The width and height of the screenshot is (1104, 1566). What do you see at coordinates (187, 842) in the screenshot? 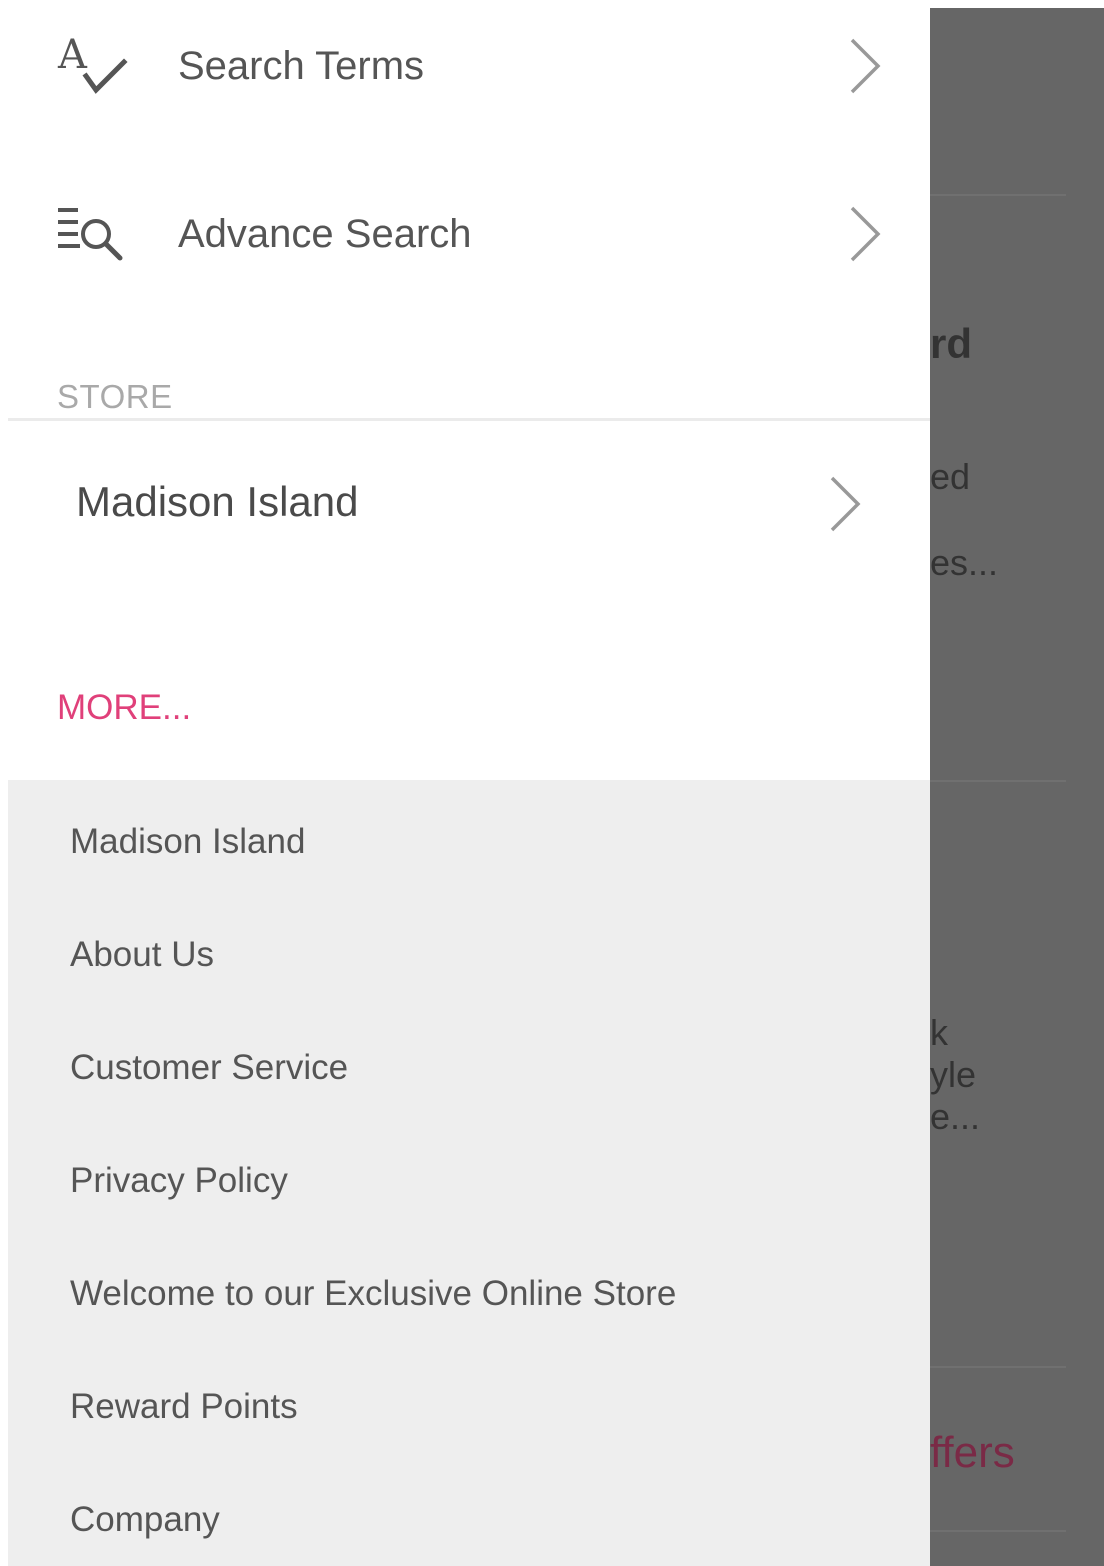
I see `more-item-madison-island: Madison Island` at bounding box center [187, 842].